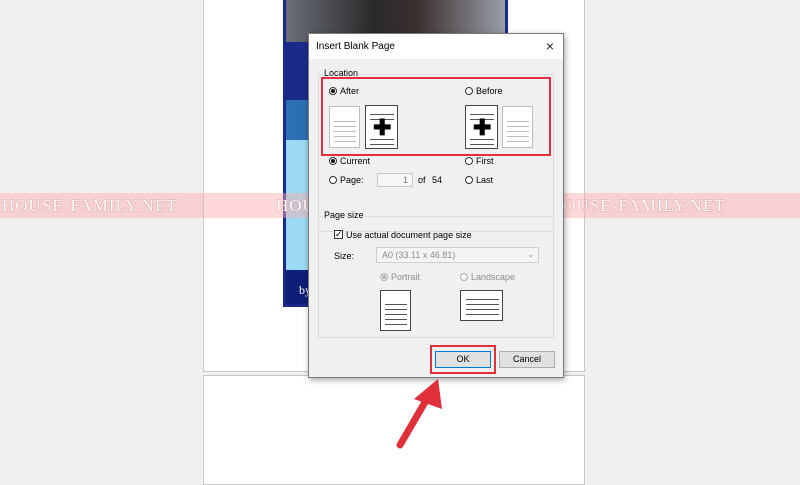 This screenshot has width=800, height=485. Describe the element at coordinates (530, 254) in the screenshot. I see `dropdown-arrow-icon: ⌄` at that location.